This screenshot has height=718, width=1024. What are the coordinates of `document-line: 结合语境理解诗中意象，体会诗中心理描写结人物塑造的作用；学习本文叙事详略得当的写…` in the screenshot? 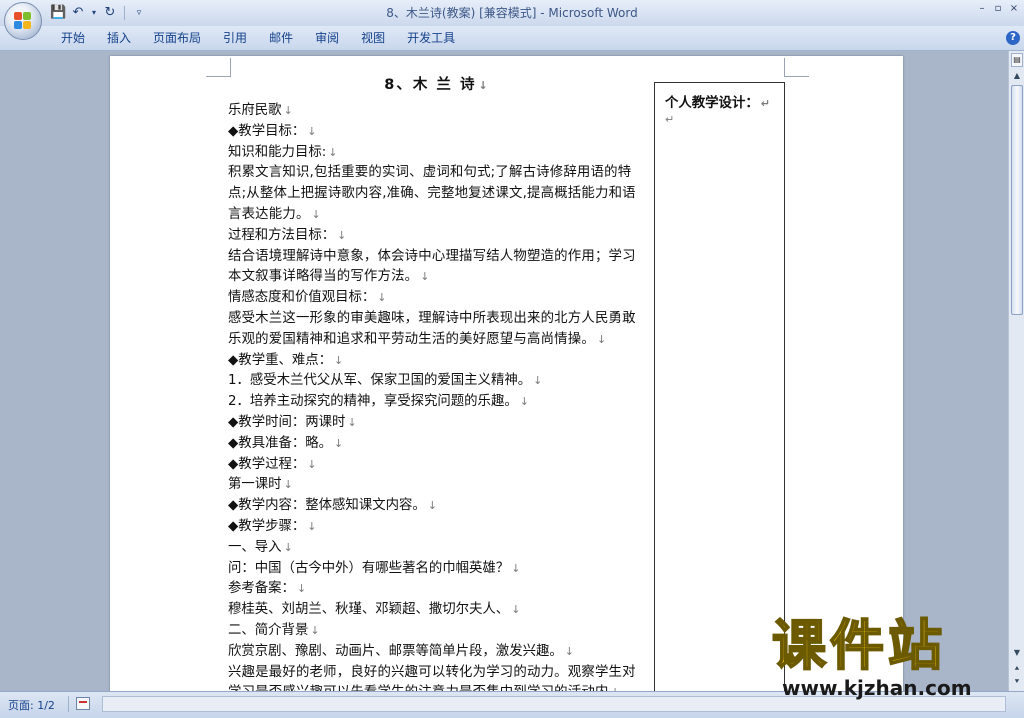 It's located at (437, 268).